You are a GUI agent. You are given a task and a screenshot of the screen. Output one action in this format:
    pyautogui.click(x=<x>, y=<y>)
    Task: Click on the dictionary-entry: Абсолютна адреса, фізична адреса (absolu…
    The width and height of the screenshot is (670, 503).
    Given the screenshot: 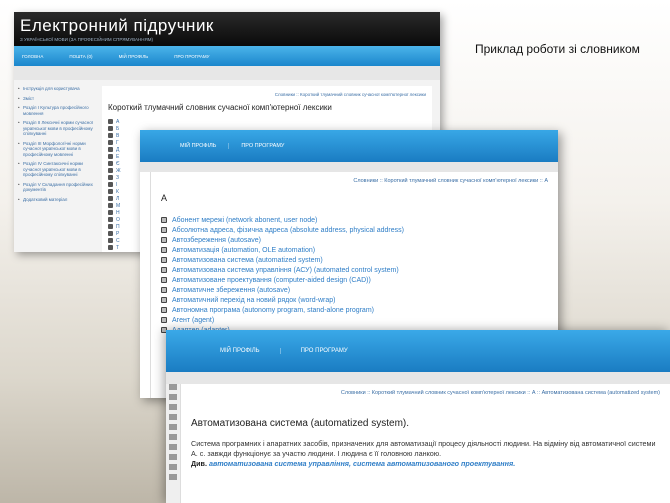 What is the action you would take?
    pyautogui.click(x=354, y=230)
    